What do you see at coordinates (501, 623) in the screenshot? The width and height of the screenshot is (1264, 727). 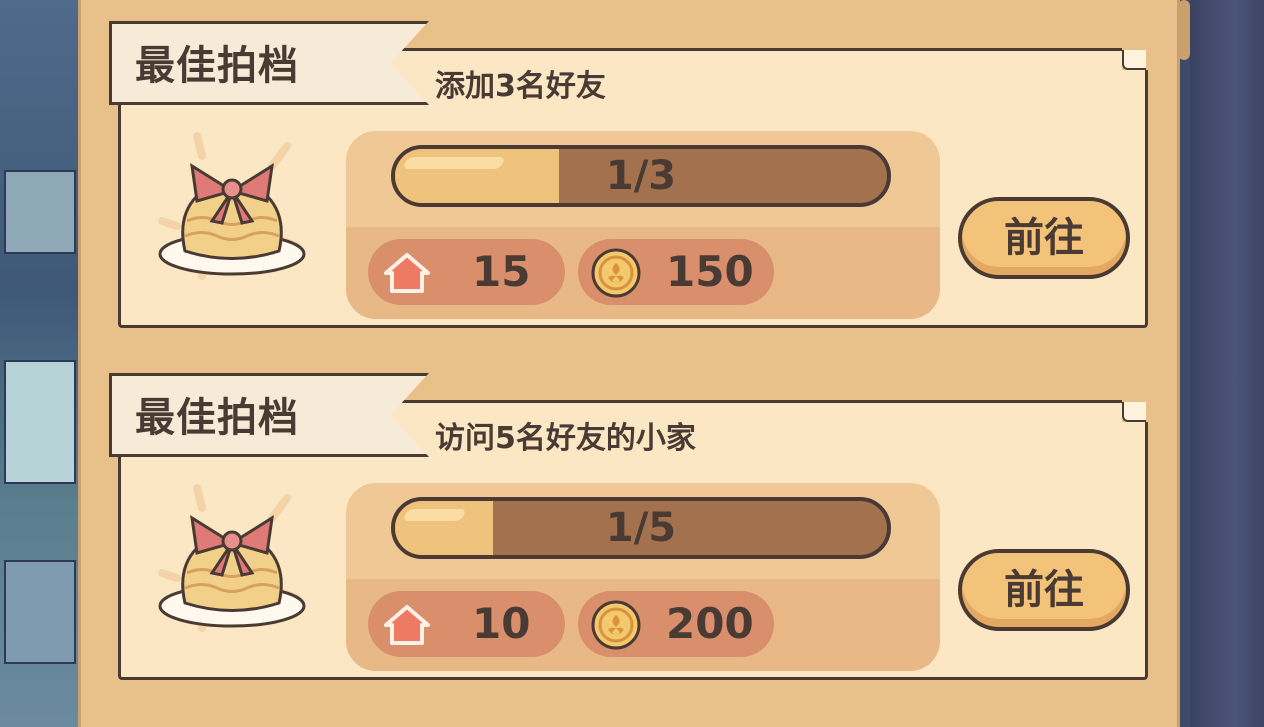 I see `reward-home-value: 10` at bounding box center [501, 623].